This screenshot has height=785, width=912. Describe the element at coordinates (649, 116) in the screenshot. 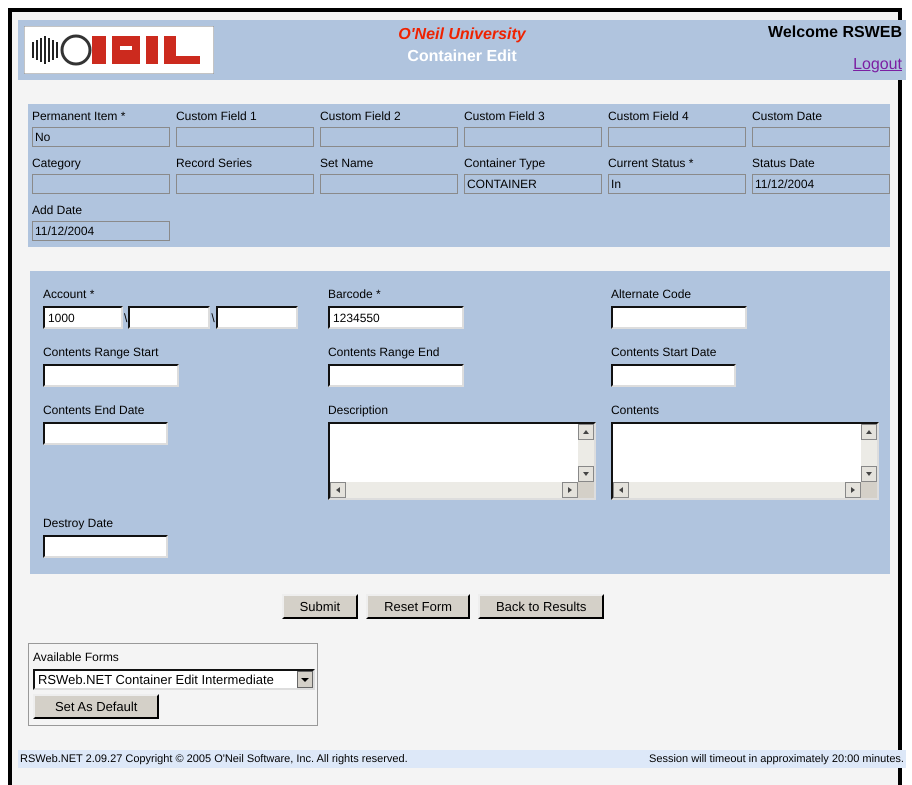

I see `field-label: Custom Field 4` at that location.